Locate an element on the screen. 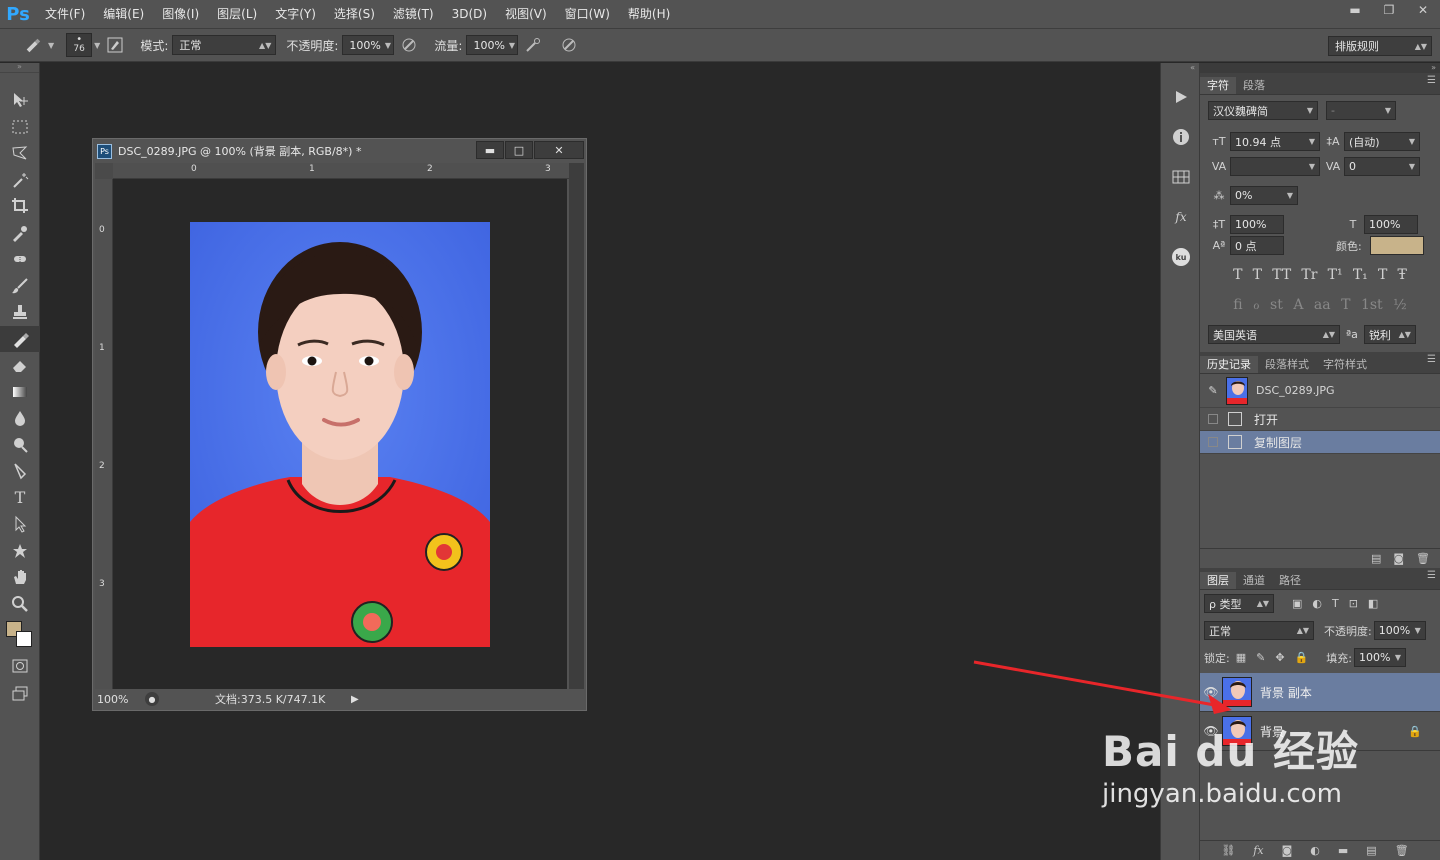  opentype-button-4: aa is located at coordinates (1322, 305).